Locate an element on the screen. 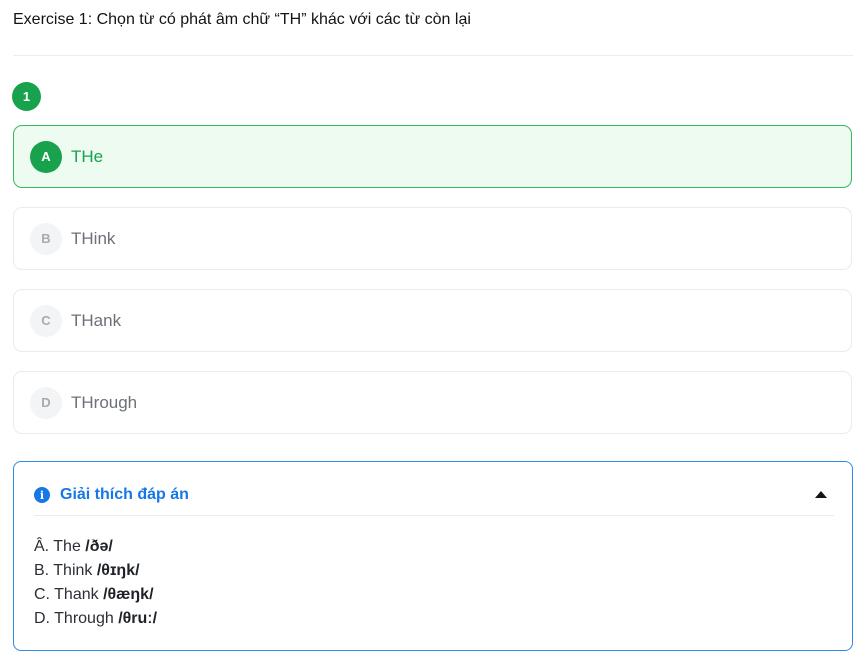  option-letter: A is located at coordinates (46, 156).